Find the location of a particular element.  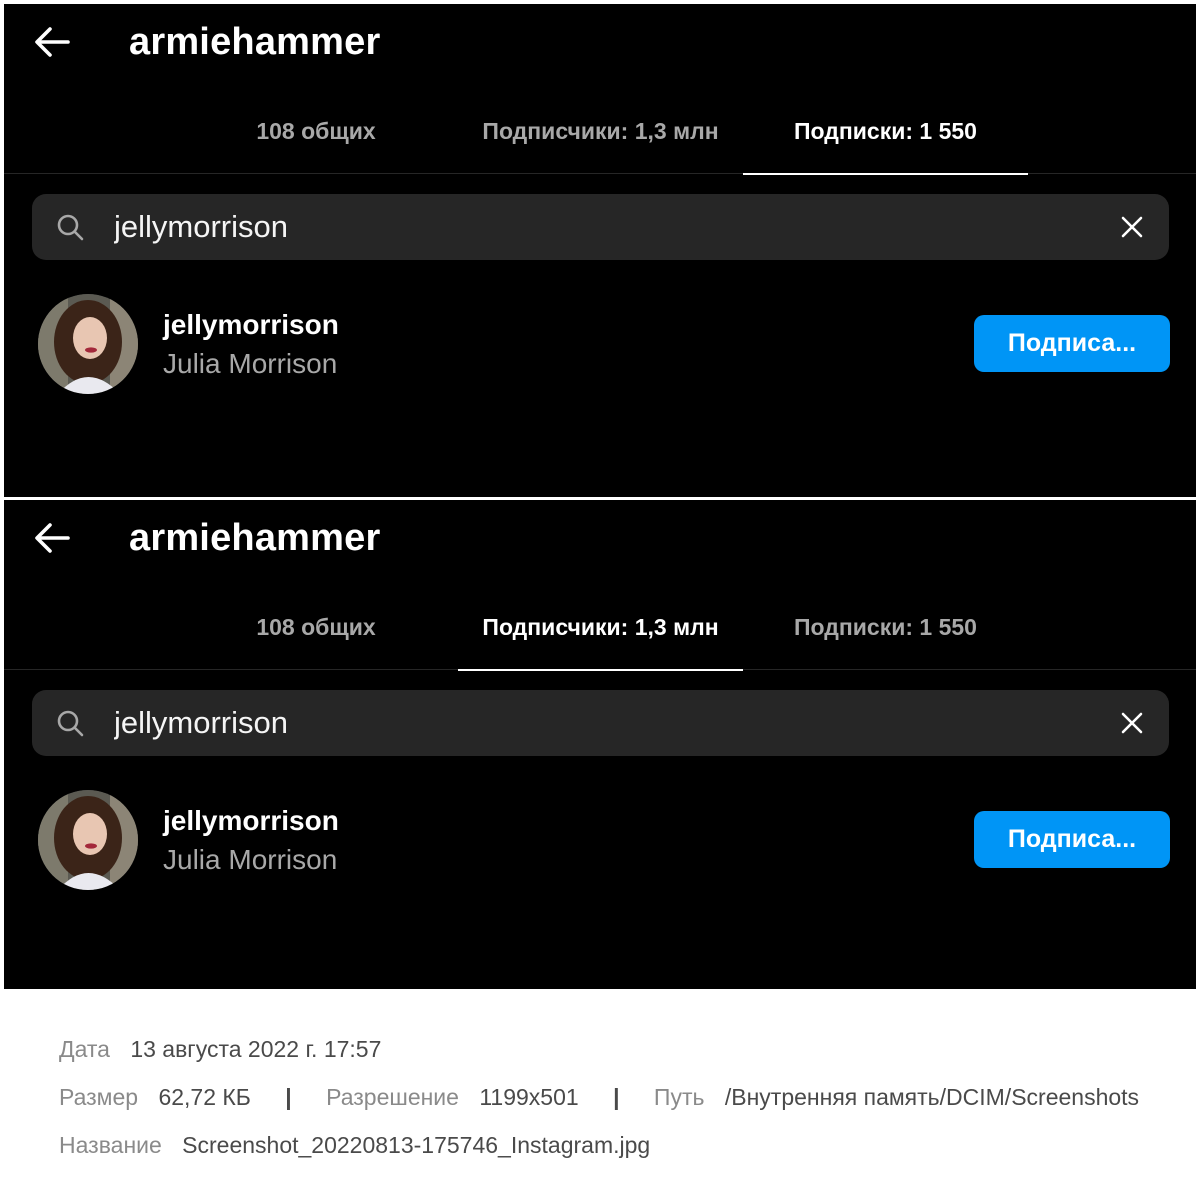

date-row: Дата 13 августа 2022 г. 17:57 is located at coordinates (220, 1049).